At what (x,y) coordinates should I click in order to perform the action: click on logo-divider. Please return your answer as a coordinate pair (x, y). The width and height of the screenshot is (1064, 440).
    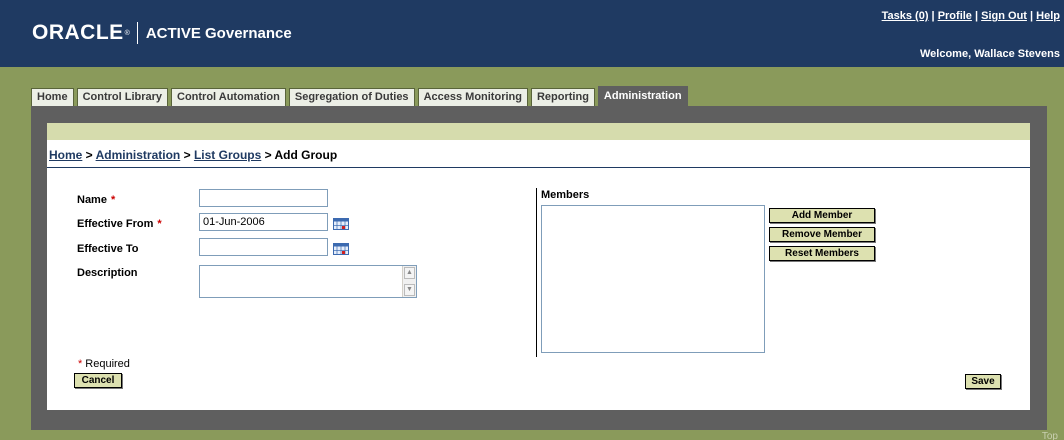
    Looking at the image, I should click on (137, 33).